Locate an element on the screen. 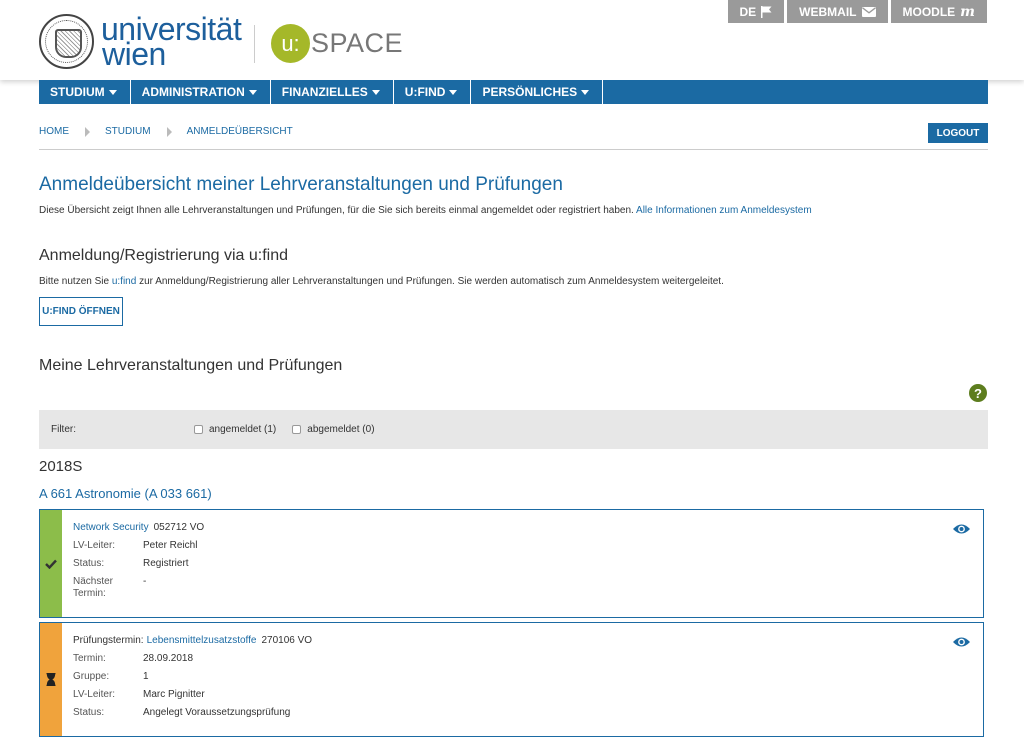 This screenshot has width=1024, height=752. language-button: DE is located at coordinates (756, 11).